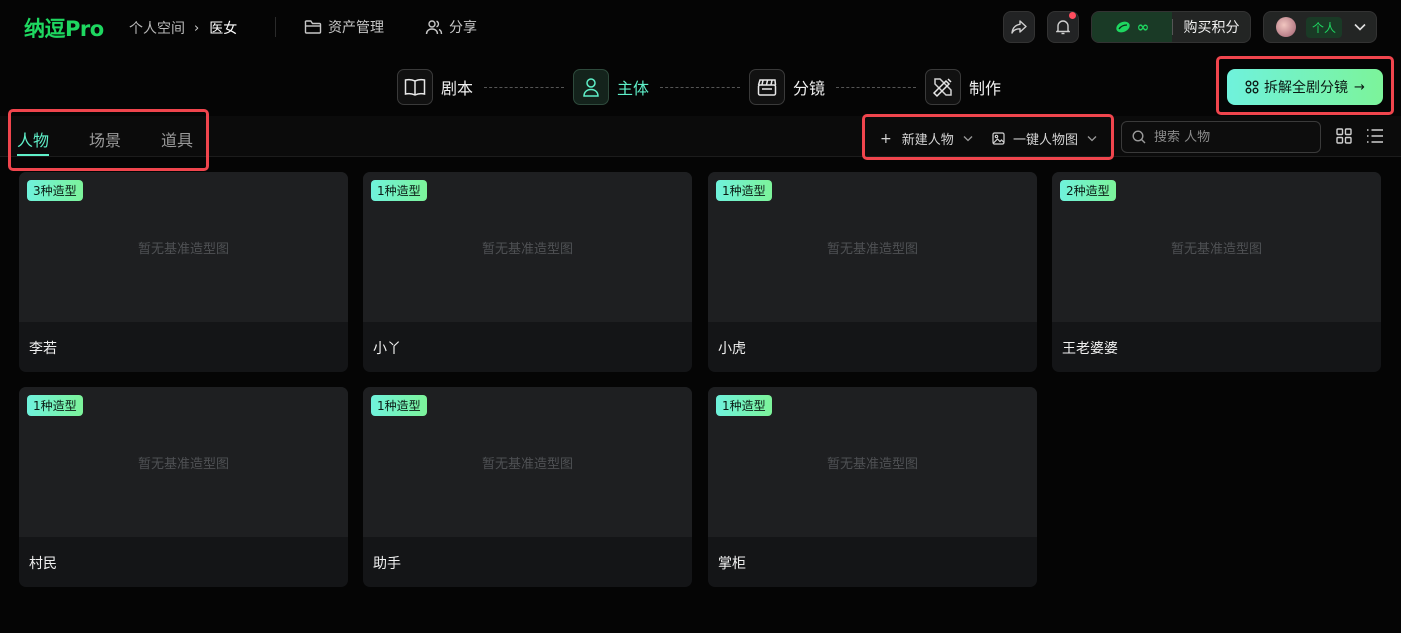  I want to click on plus-icon: +, so click(886, 138).